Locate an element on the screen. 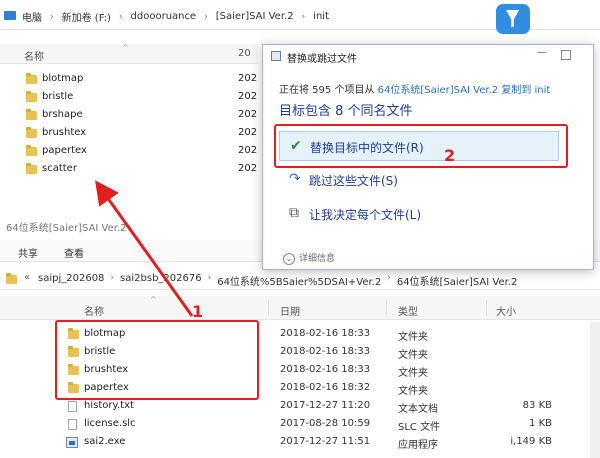  arrow-line is located at coordinates (144, 248).